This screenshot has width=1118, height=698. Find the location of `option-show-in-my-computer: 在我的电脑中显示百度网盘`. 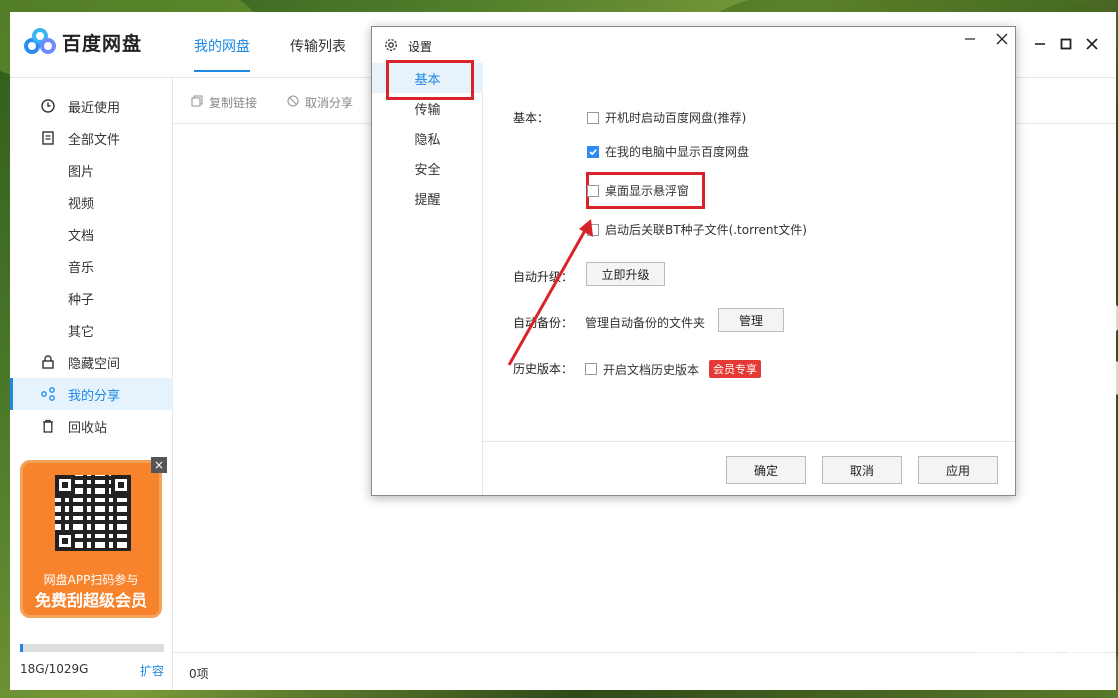

option-show-in-my-computer: 在我的电脑中显示百度网盘 is located at coordinates (668, 151).